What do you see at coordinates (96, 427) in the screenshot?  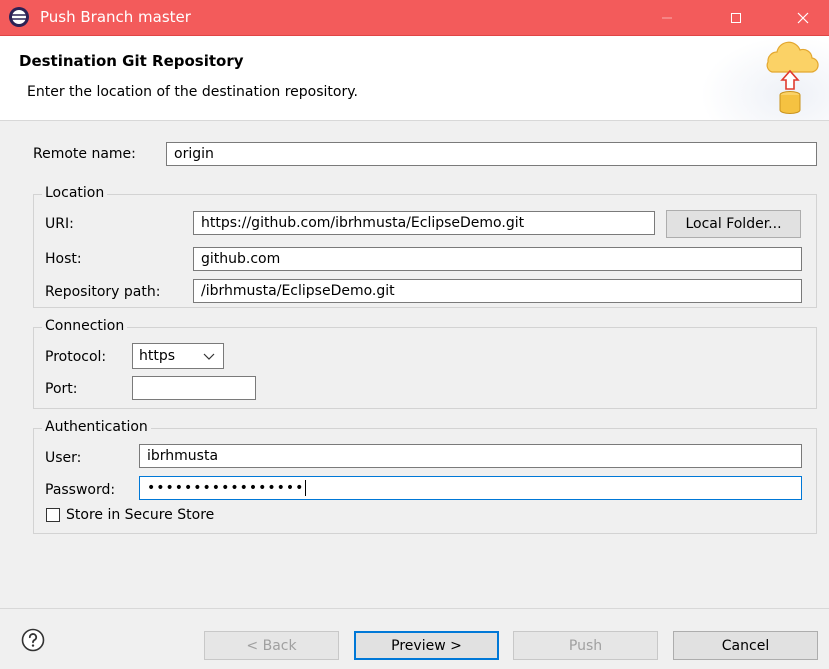 I see `authentication-group-title: Authentication` at bounding box center [96, 427].